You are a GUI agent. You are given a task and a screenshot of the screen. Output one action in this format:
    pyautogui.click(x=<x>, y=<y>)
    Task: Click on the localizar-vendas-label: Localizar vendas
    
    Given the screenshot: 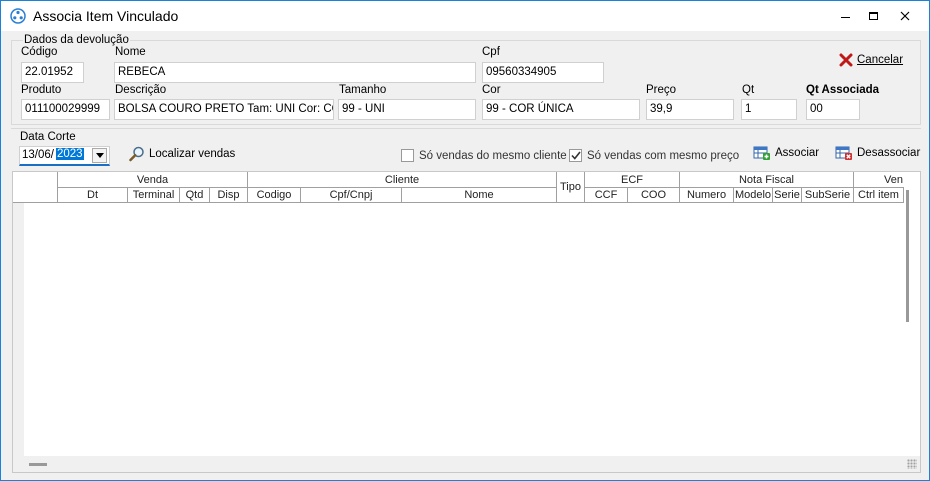 What is the action you would take?
    pyautogui.click(x=192, y=154)
    